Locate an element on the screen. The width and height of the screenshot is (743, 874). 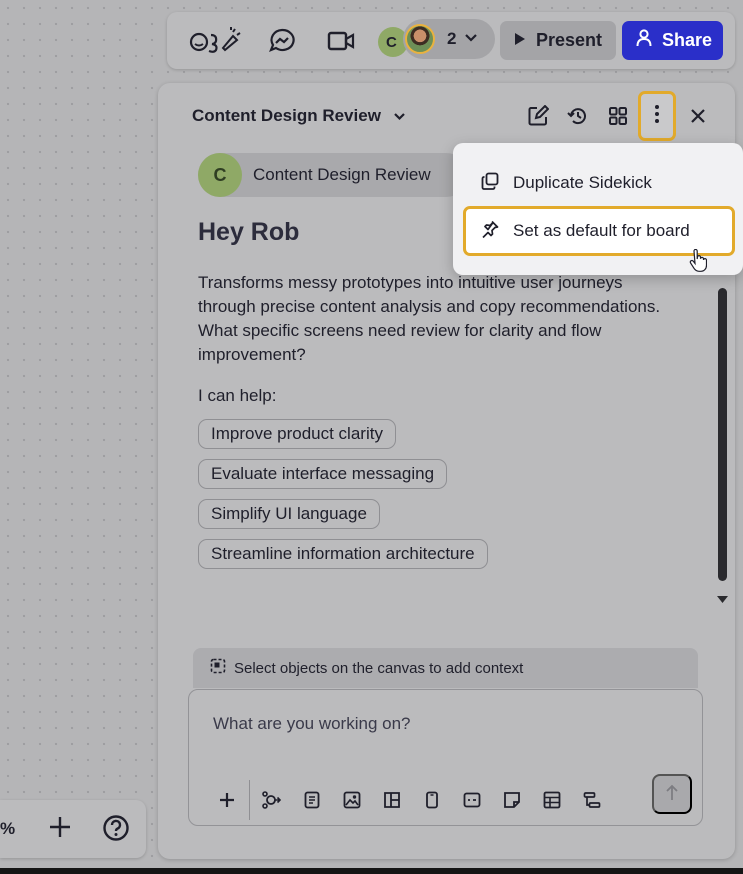
zoom-level: % is located at coordinates (7, 829).